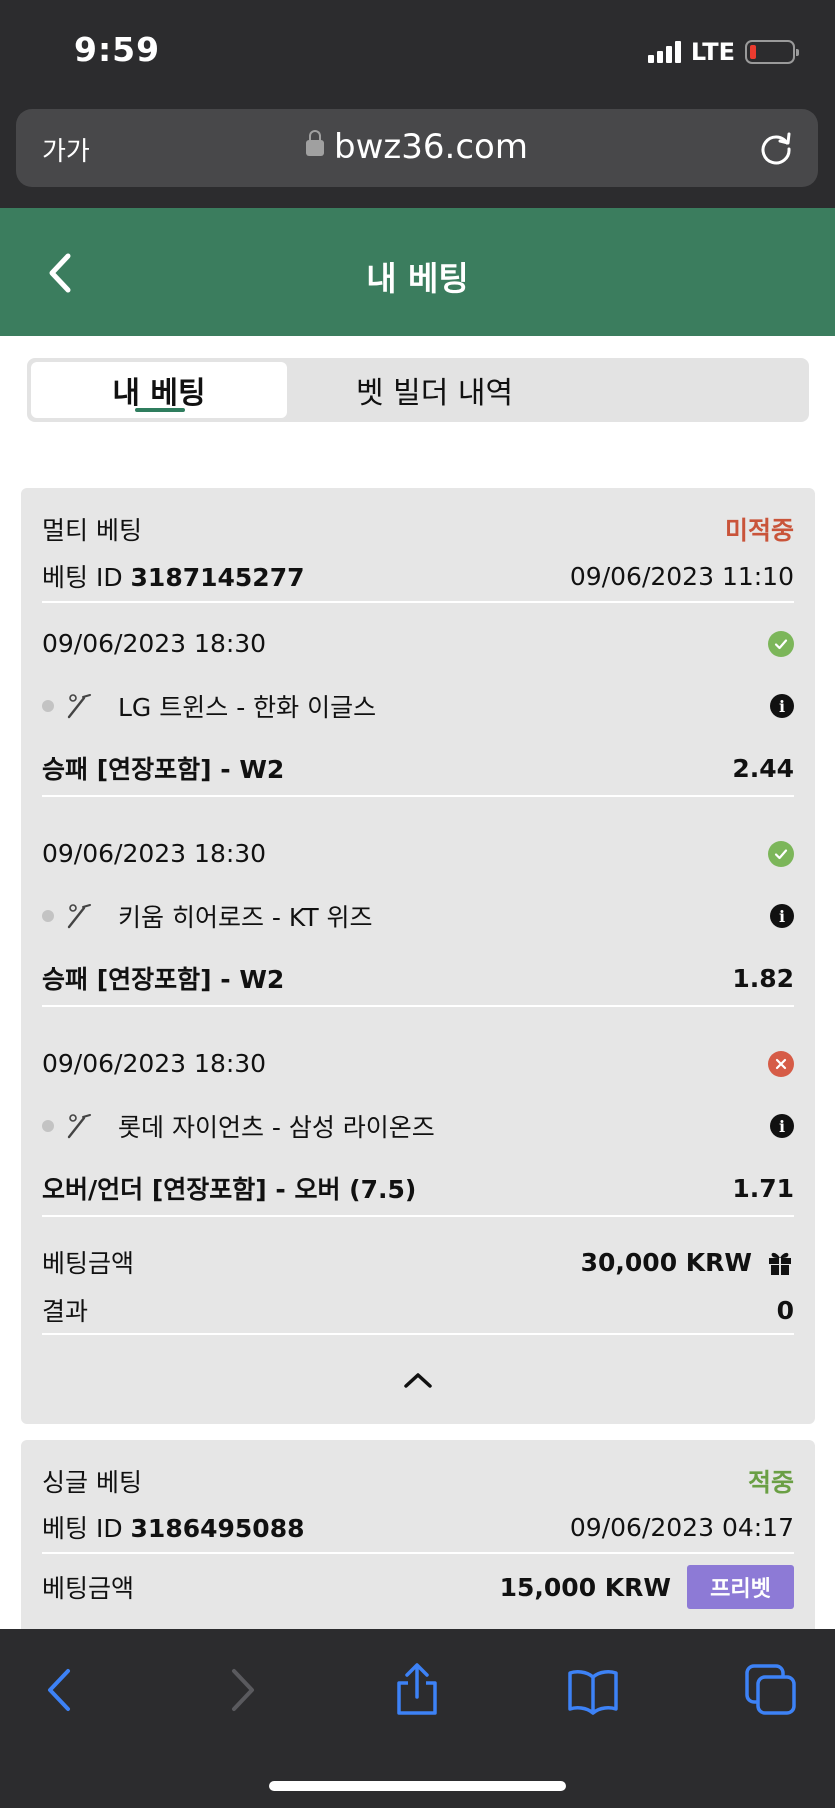 The width and height of the screenshot is (835, 1808). Describe the element at coordinates (418, 576) in the screenshot. I see `bet-id-row: 베팅 ID 3187145277 09/06/2023 11:10` at that location.